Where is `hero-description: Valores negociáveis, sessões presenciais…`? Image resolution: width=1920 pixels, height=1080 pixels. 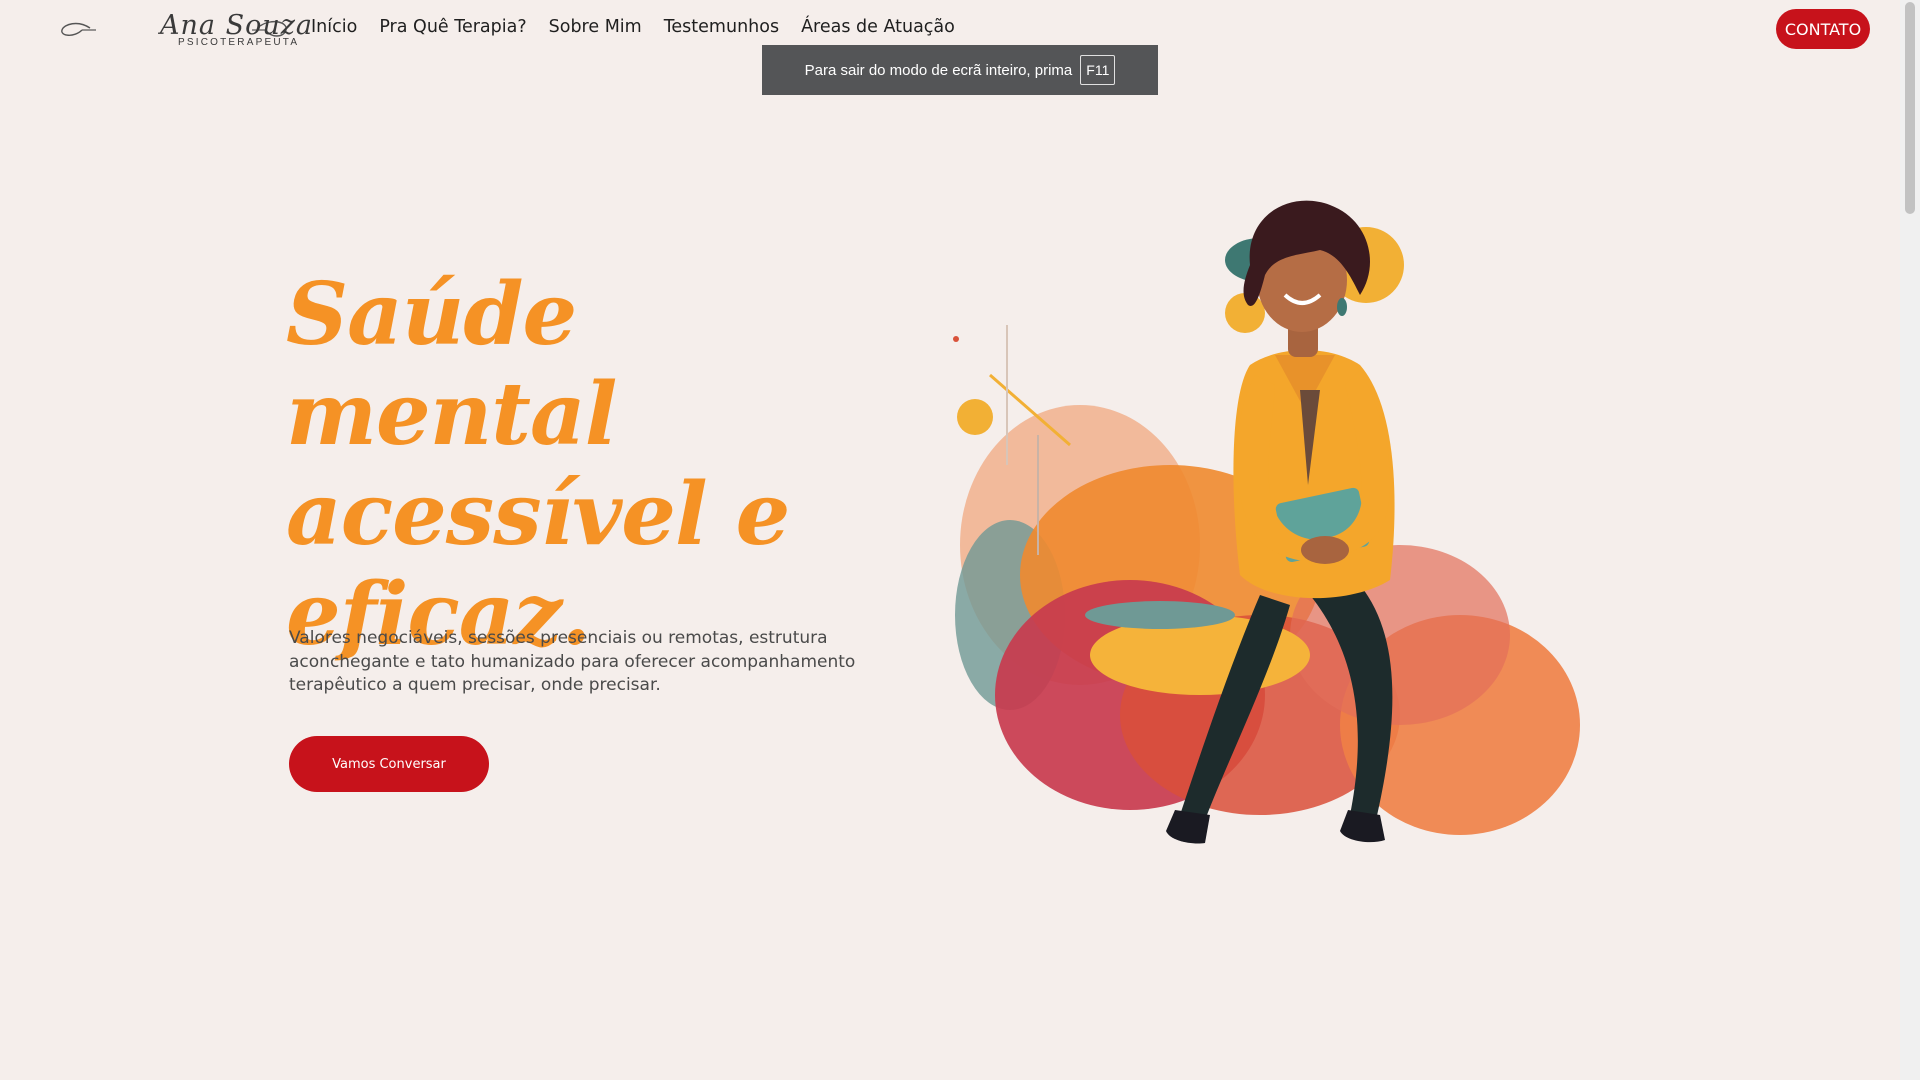
hero-description: Valores negociáveis, sessões presenciais… is located at coordinates (572, 661).